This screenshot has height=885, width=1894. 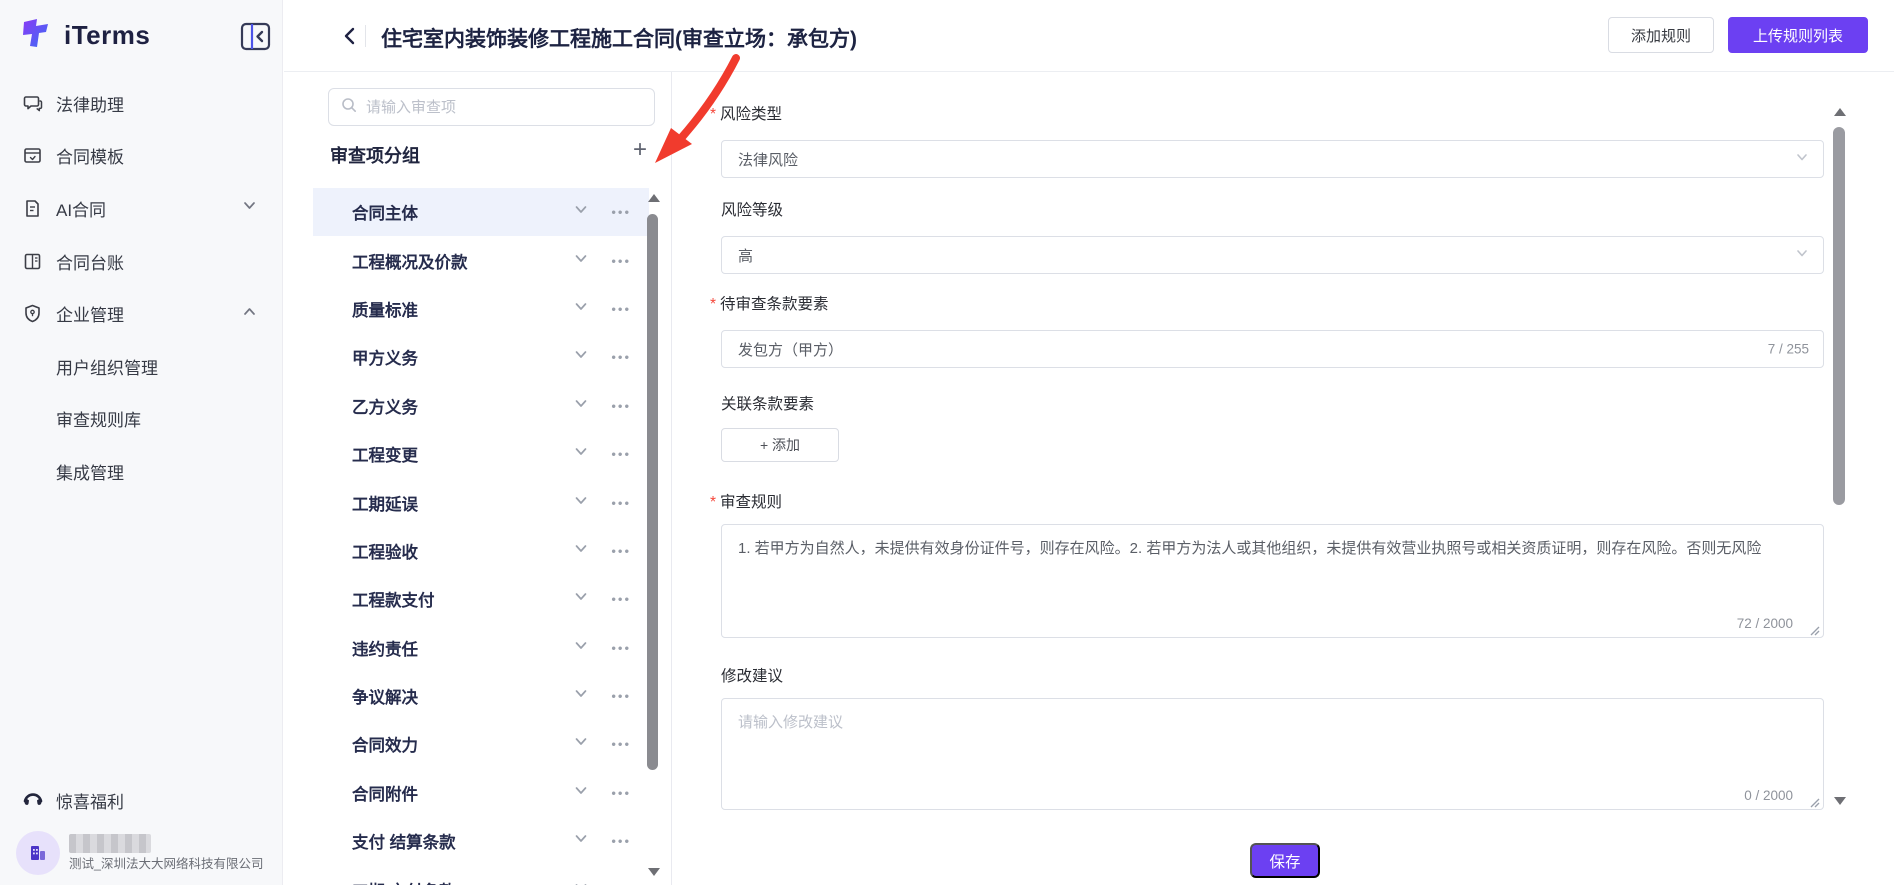 I want to click on group-list-item: 违约责任 •••, so click(x=481, y=648).